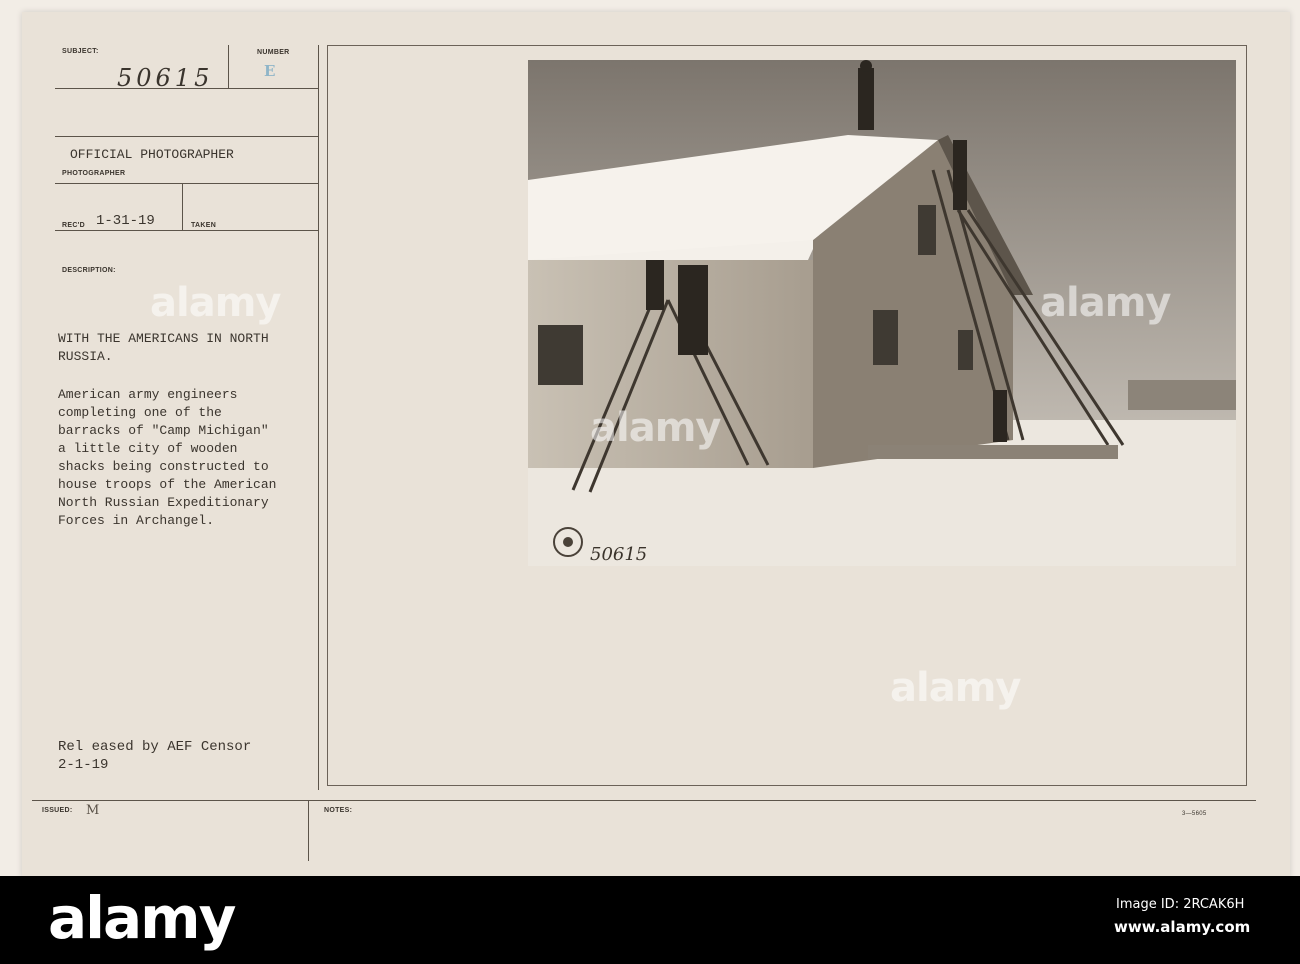  I want to click on form-code: 3—5605, so click(1194, 814).